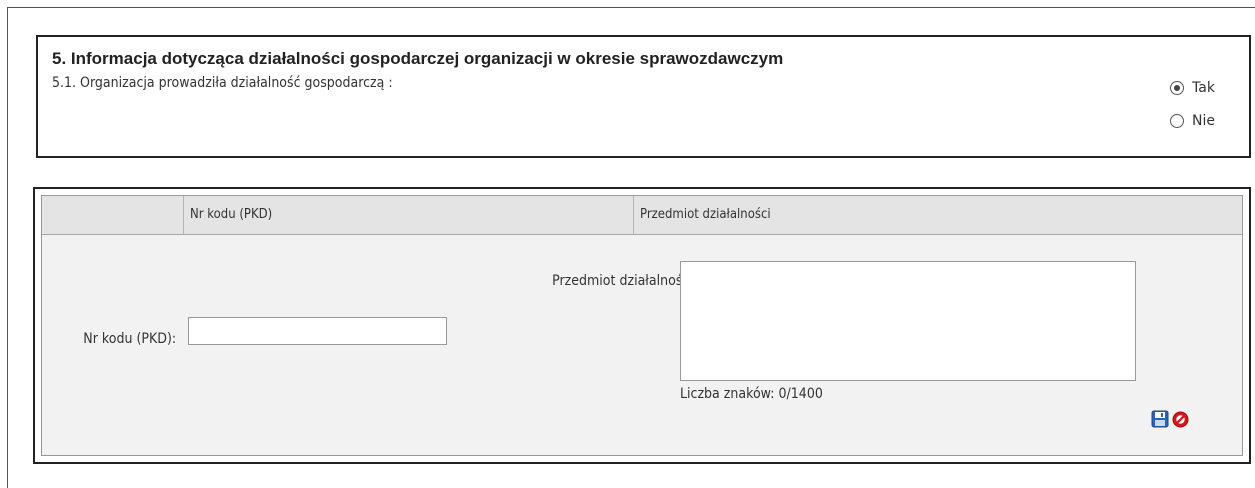 Image resolution: width=1255 pixels, height=488 pixels. I want to click on column-header-przedmiot: Przedmiot działalności, so click(937, 215).